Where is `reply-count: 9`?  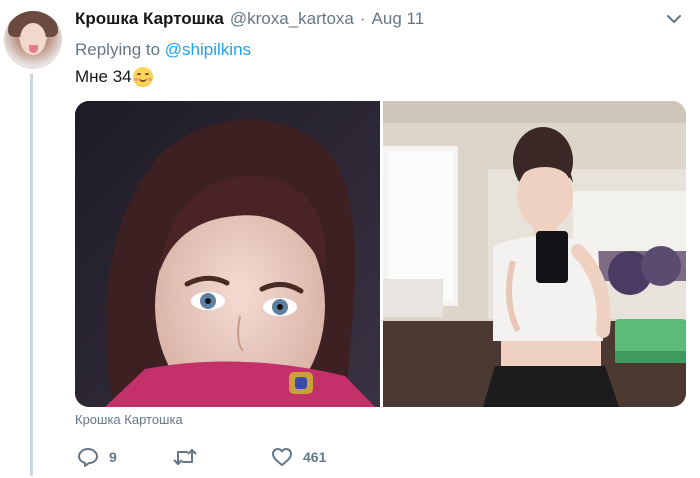
reply-count: 9 is located at coordinates (113, 457).